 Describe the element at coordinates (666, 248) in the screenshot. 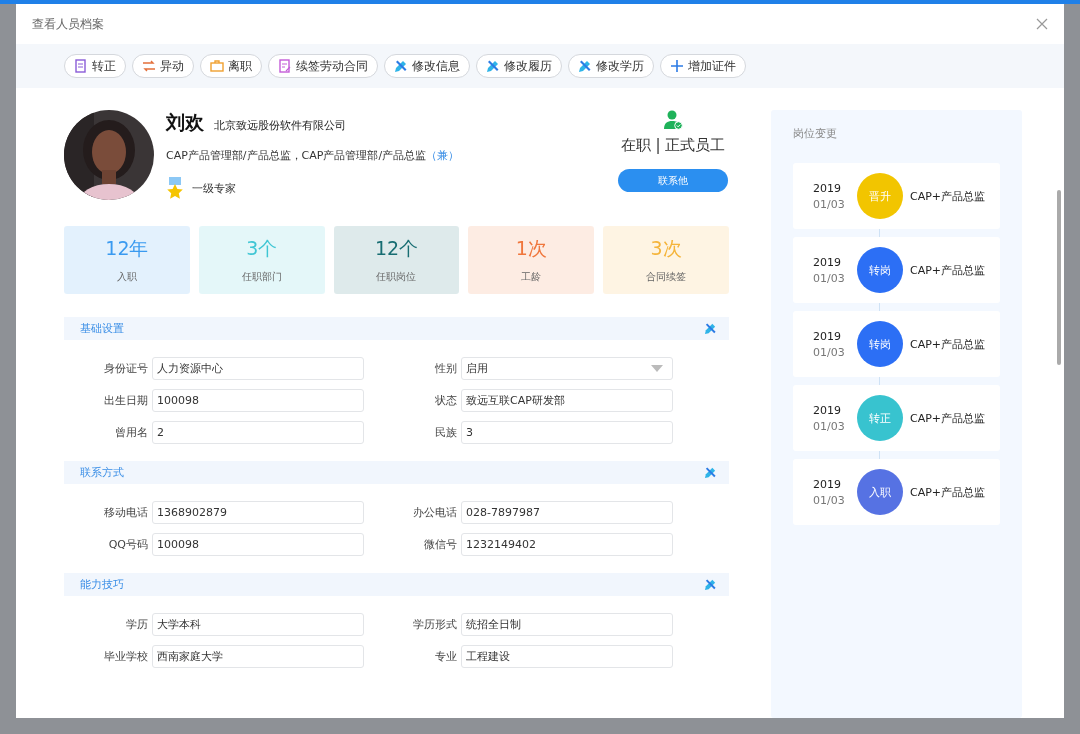

I see `stat-value: 3次` at that location.